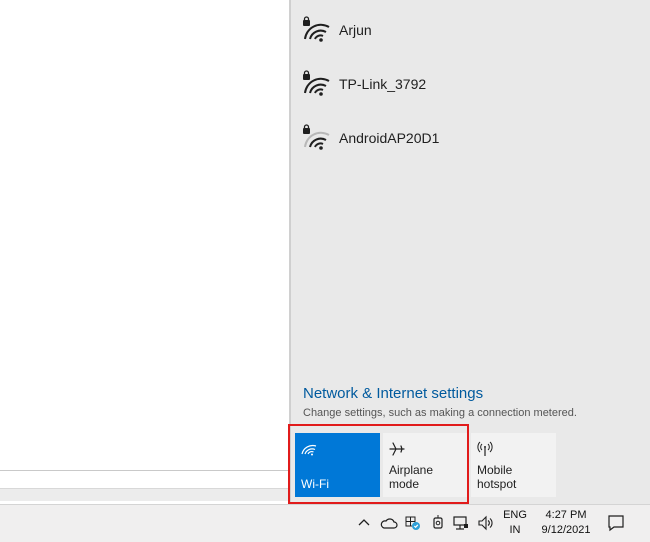  I want to click on network-icon, so click(461, 523).